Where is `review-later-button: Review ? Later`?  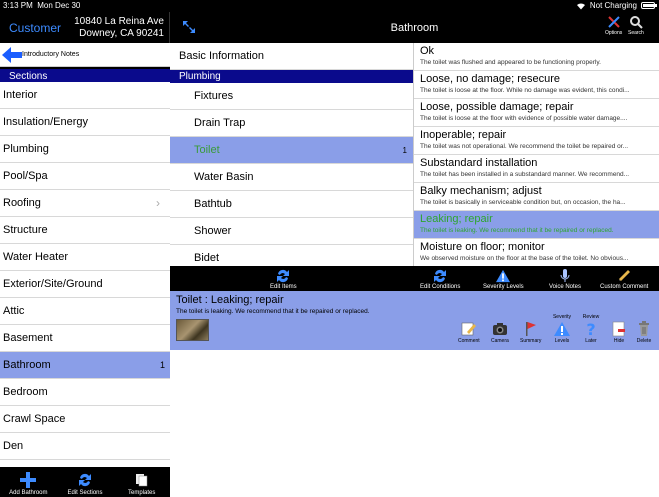 review-later-button: Review ? Later is located at coordinates (591, 329).